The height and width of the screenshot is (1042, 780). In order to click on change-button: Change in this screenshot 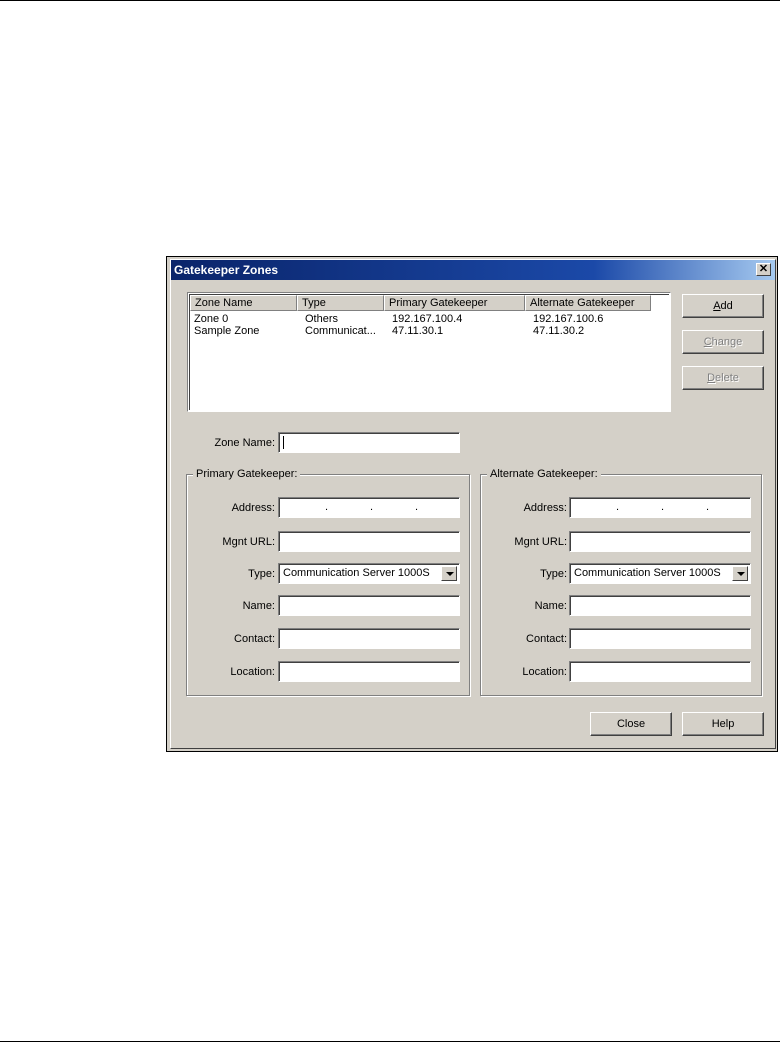, I will do `click(723, 342)`.